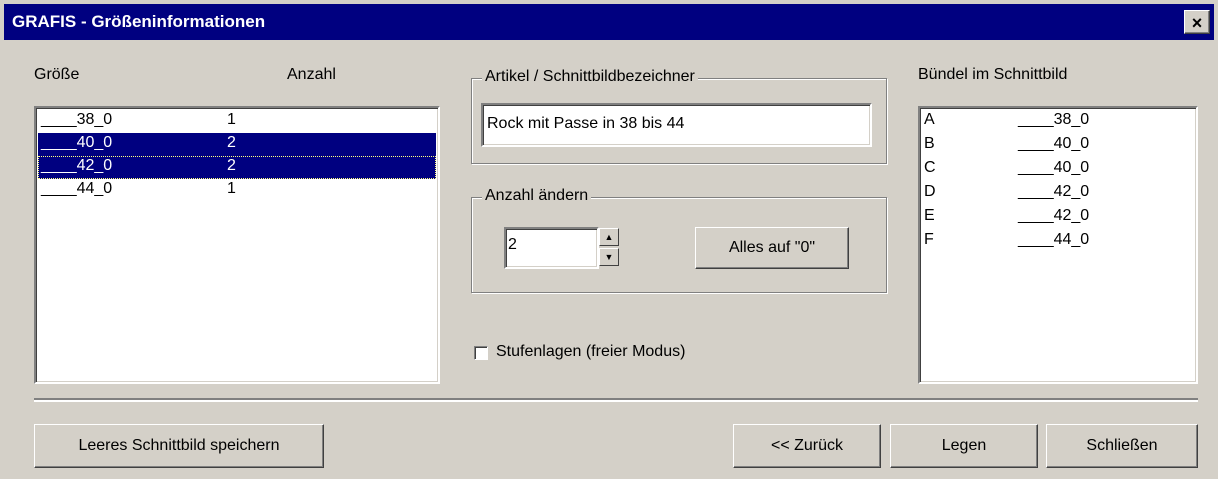 Image resolution: width=1218 pixels, height=479 pixels. I want to click on bundle-id: C, so click(930, 167).